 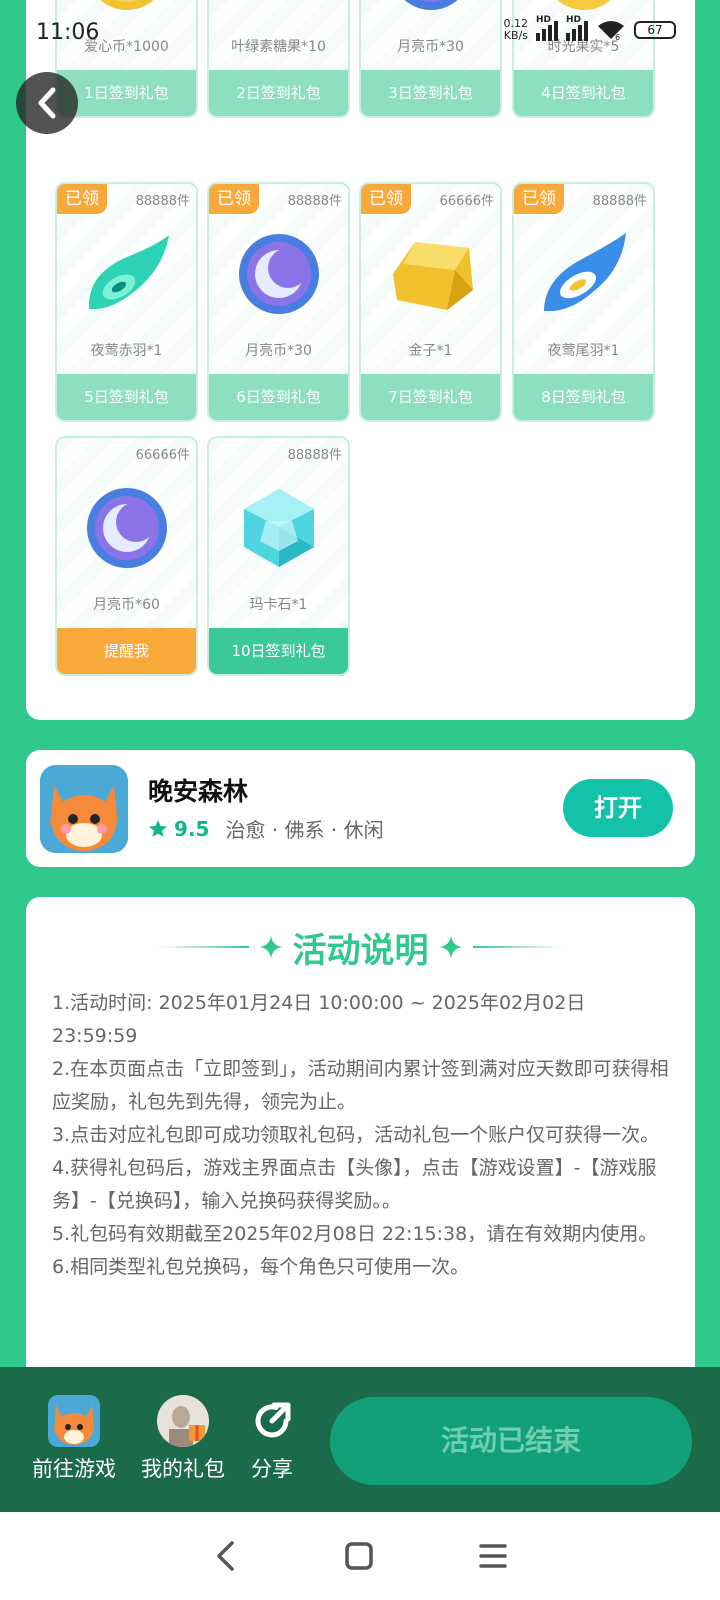 I want to click on gift-card-day7: 已领 66666件 金子*1 7日签到礼包, so click(x=430, y=302).